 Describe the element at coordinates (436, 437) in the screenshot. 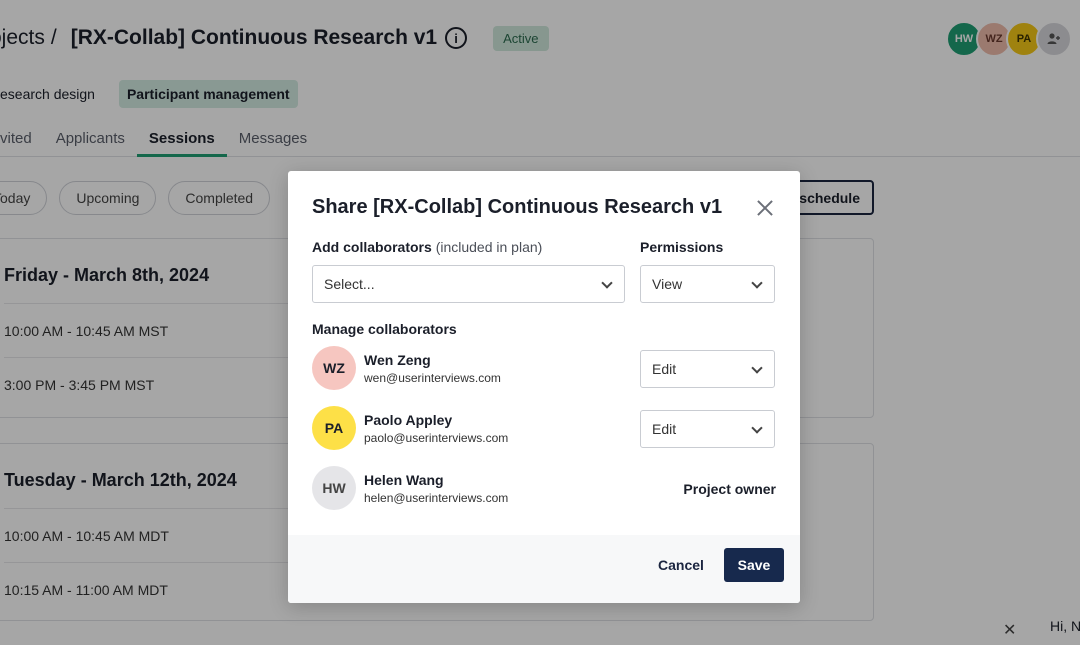

I see `collaborator-email: paolo@userinterviews.com` at that location.